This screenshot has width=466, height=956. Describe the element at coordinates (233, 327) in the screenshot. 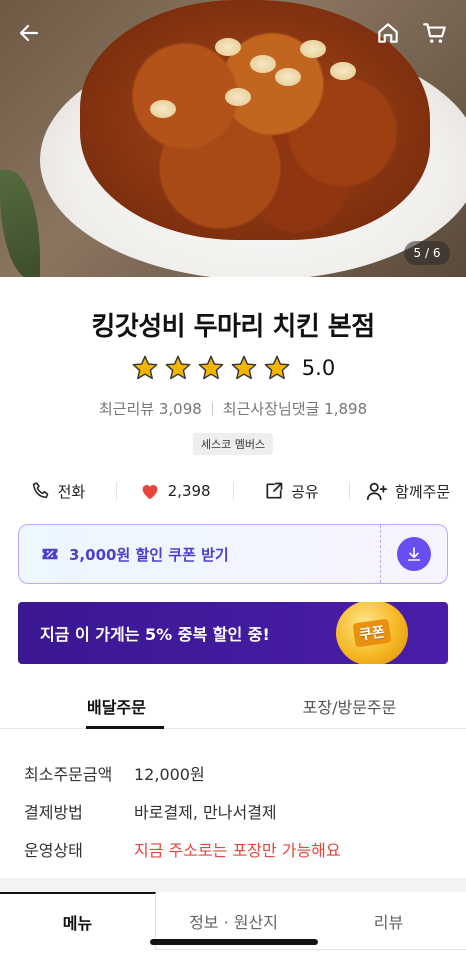

I see `store-name: 킹갓성비 두마리 치킨 본점` at that location.